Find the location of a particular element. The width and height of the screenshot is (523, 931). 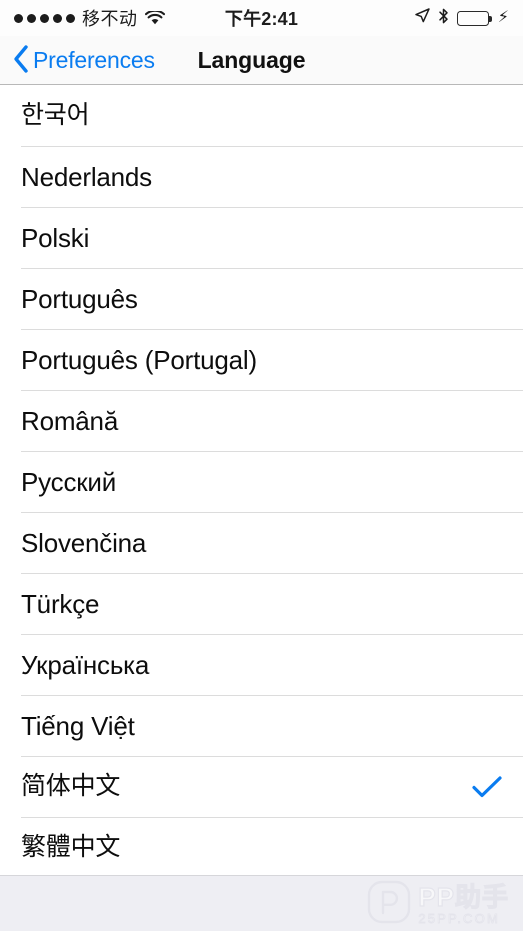

language-label: Română is located at coordinates (70, 420).